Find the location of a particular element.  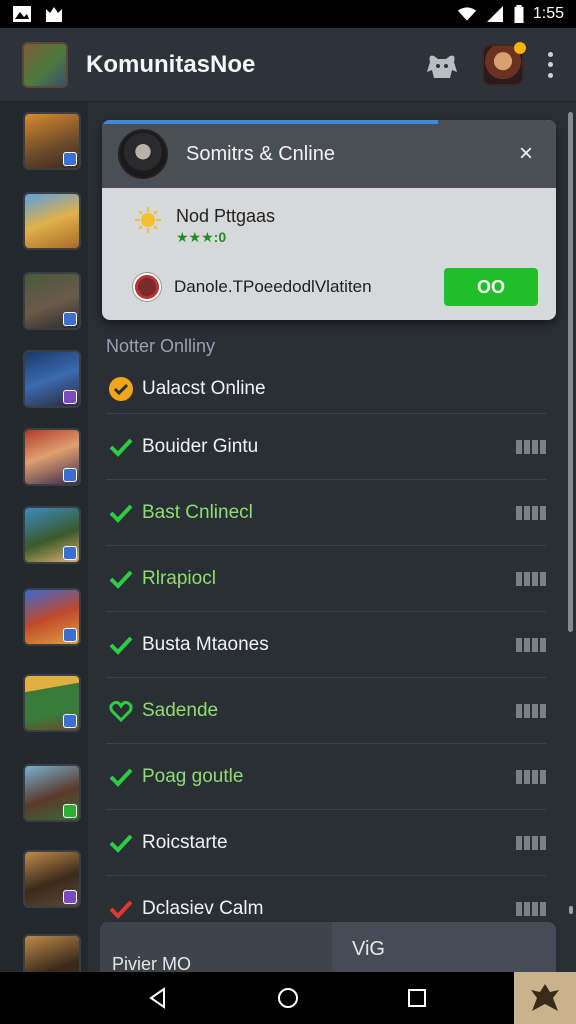

player-avatar is located at coordinates (147, 287).